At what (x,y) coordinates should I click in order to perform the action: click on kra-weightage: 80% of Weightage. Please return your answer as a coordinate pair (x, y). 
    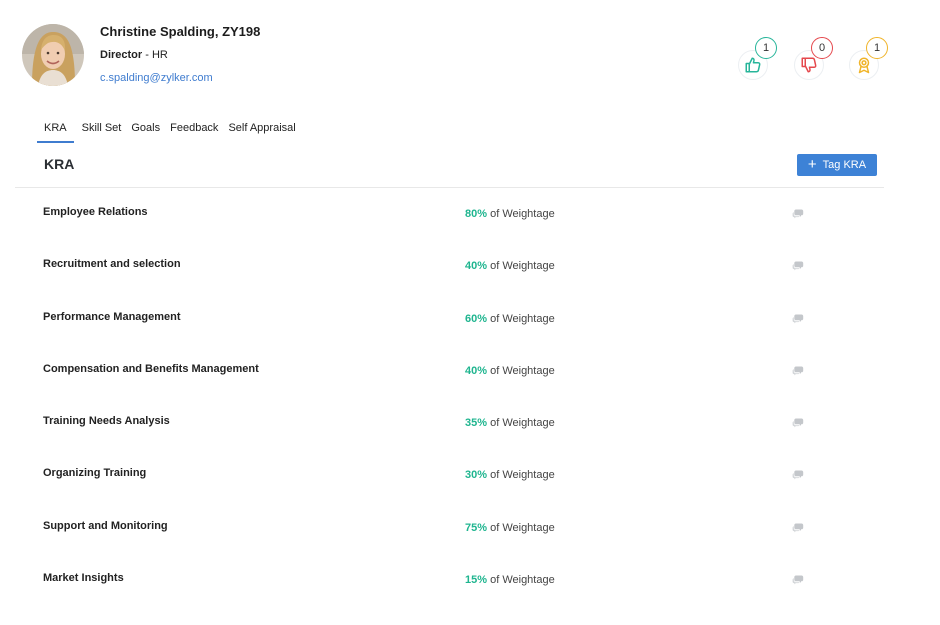
    Looking at the image, I should click on (510, 214).